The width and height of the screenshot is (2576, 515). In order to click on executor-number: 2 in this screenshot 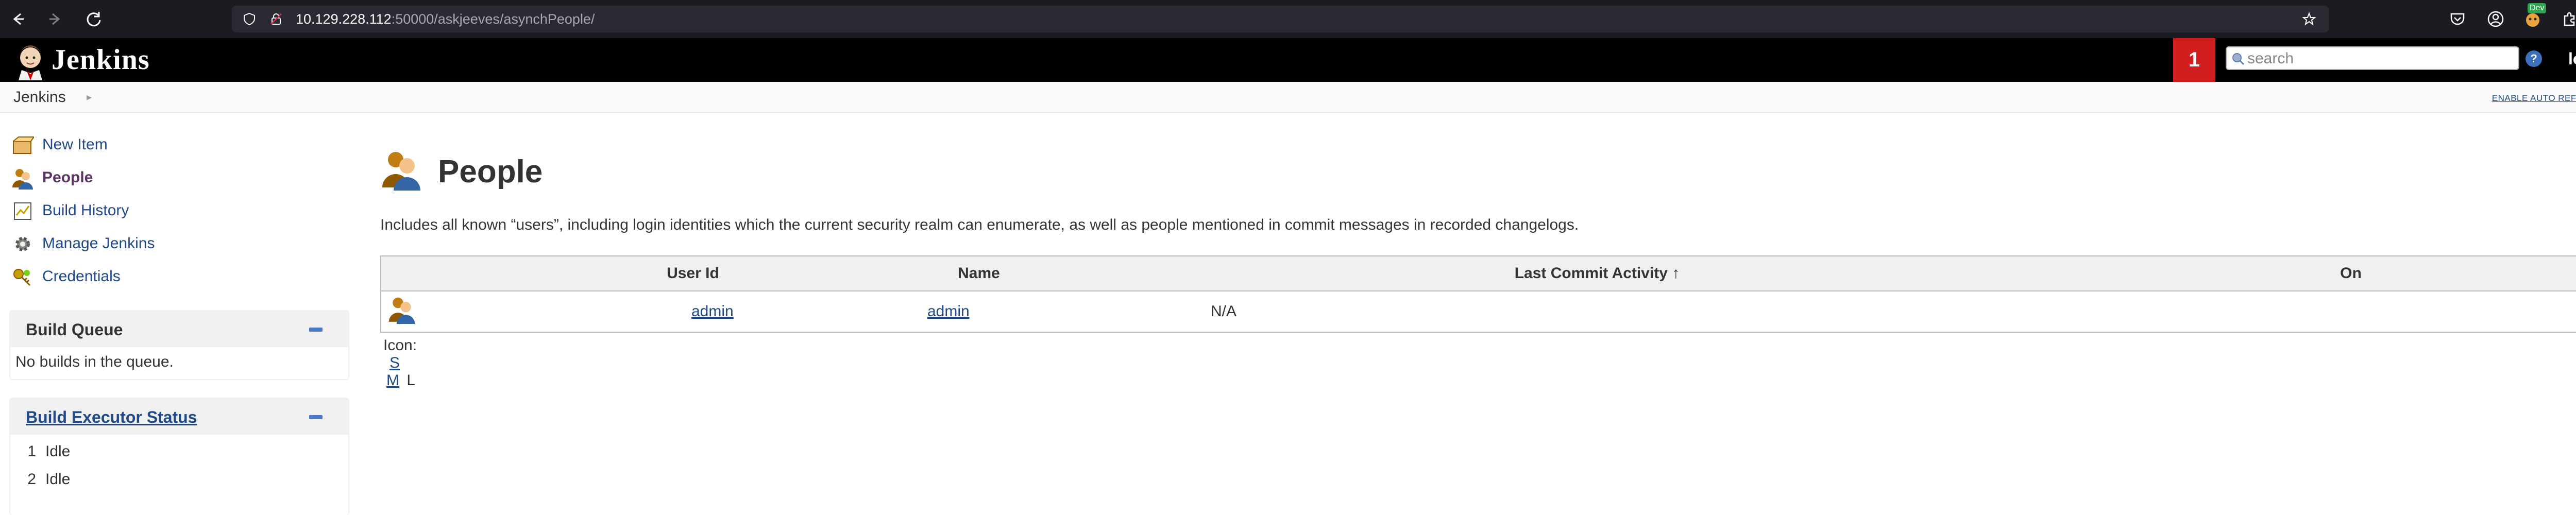, I will do `click(31, 480)`.